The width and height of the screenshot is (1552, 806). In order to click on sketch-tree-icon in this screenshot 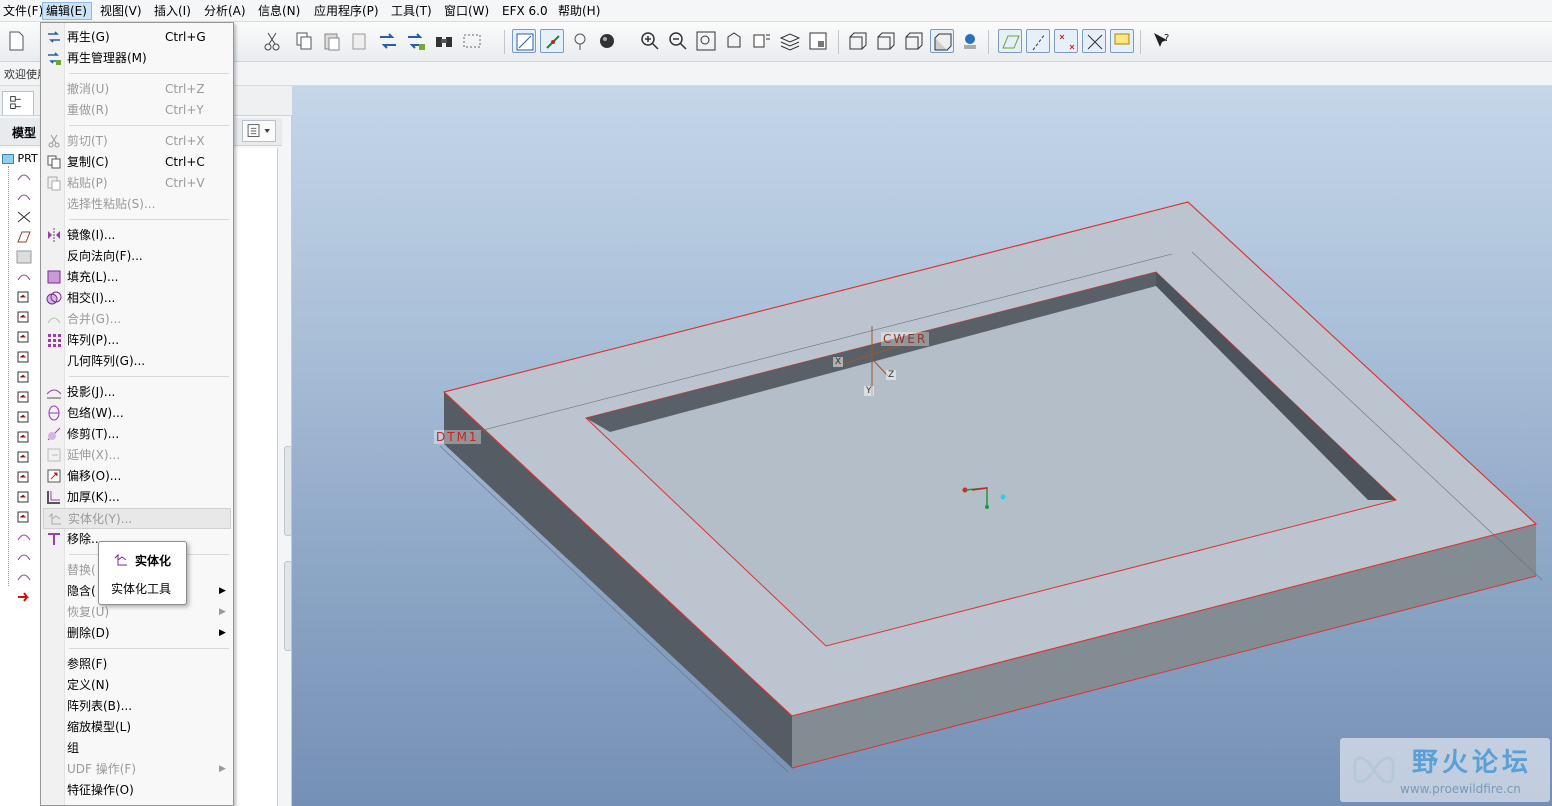, I will do `click(24, 257)`.